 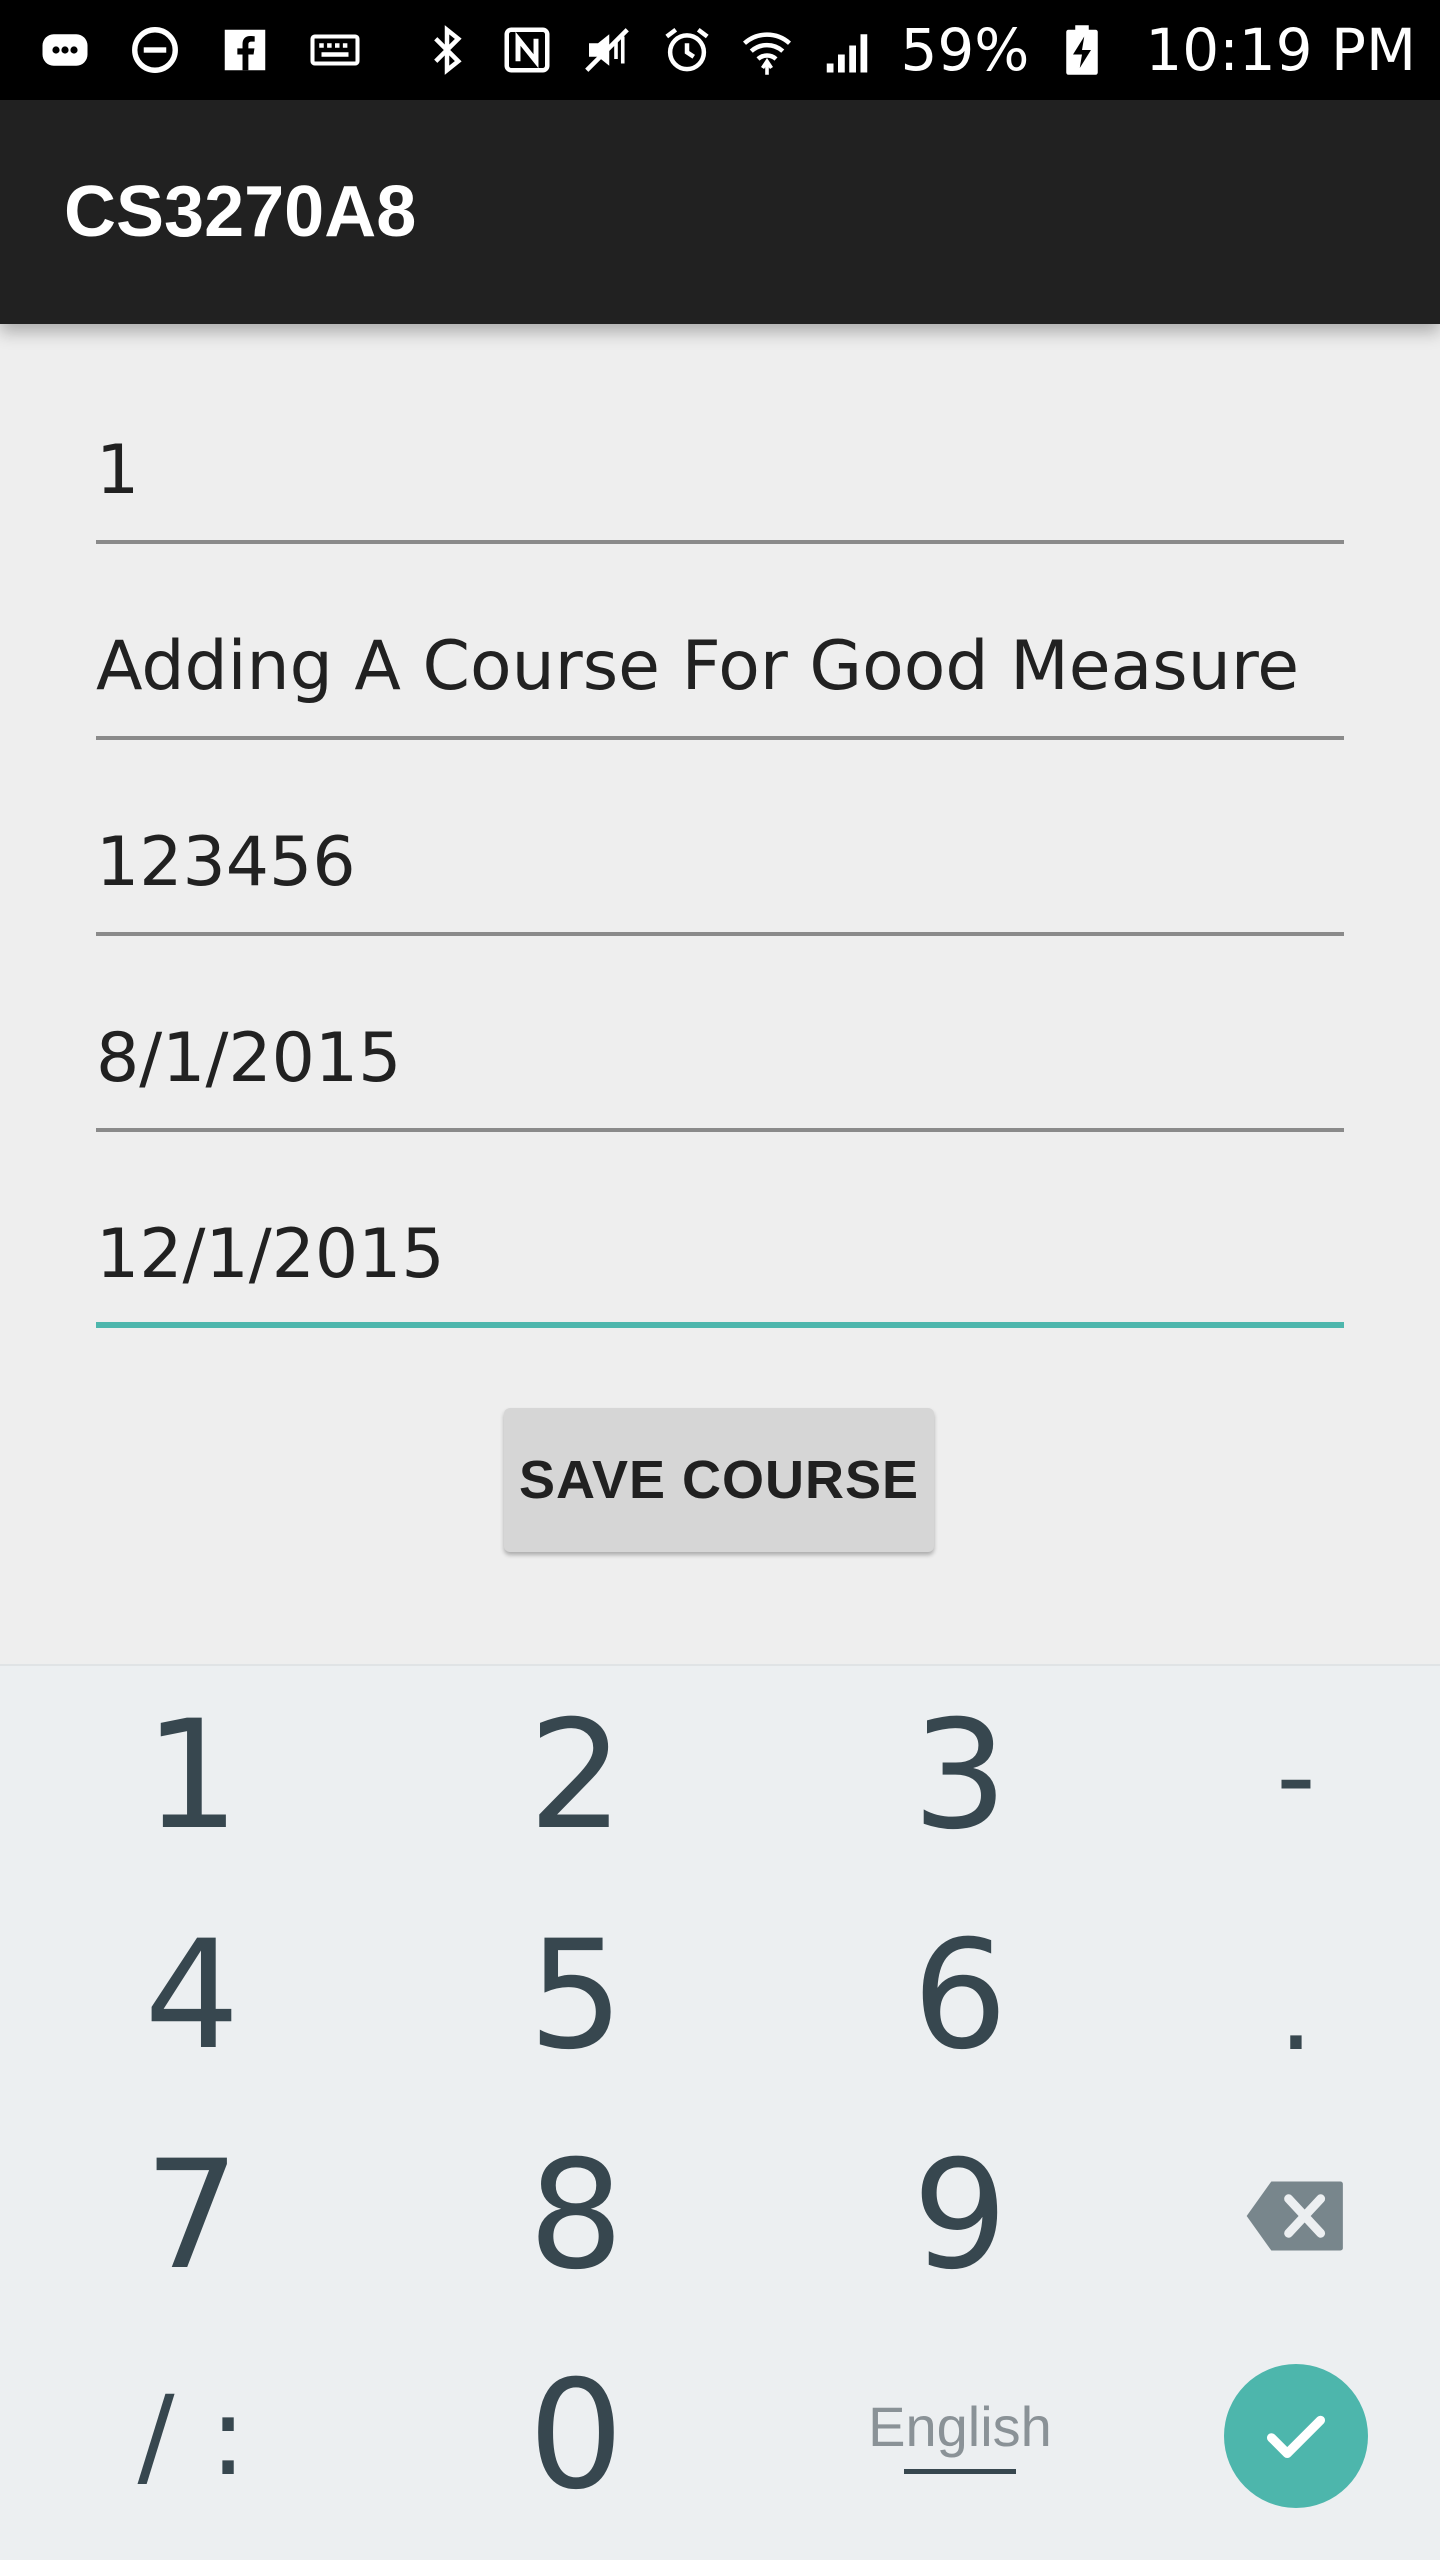 I want to click on field-value: 12/1/2015, so click(x=270, y=1254).